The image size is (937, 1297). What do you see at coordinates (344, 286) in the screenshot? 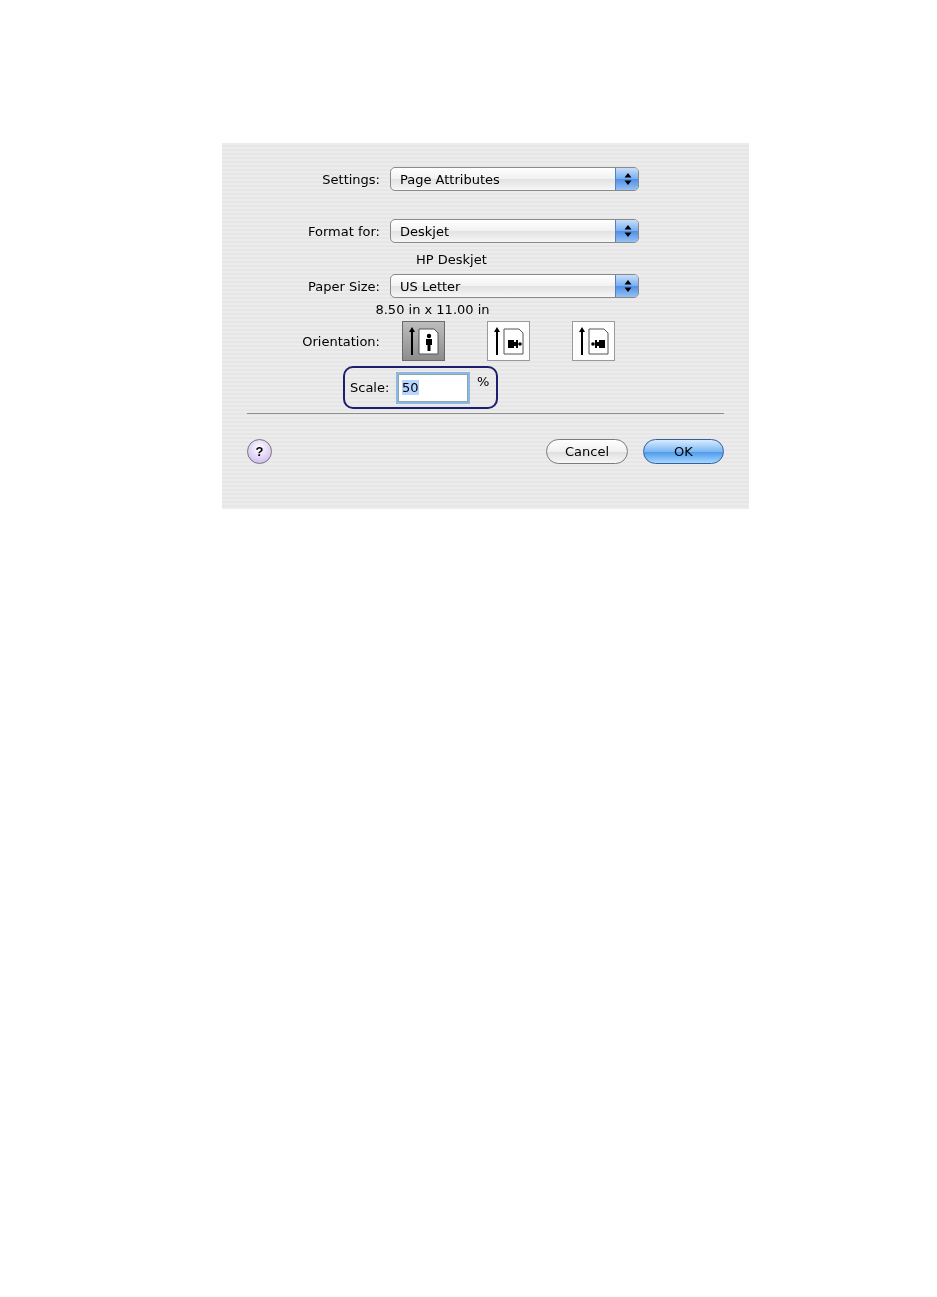
I see `field-label: Paper Size:` at bounding box center [344, 286].